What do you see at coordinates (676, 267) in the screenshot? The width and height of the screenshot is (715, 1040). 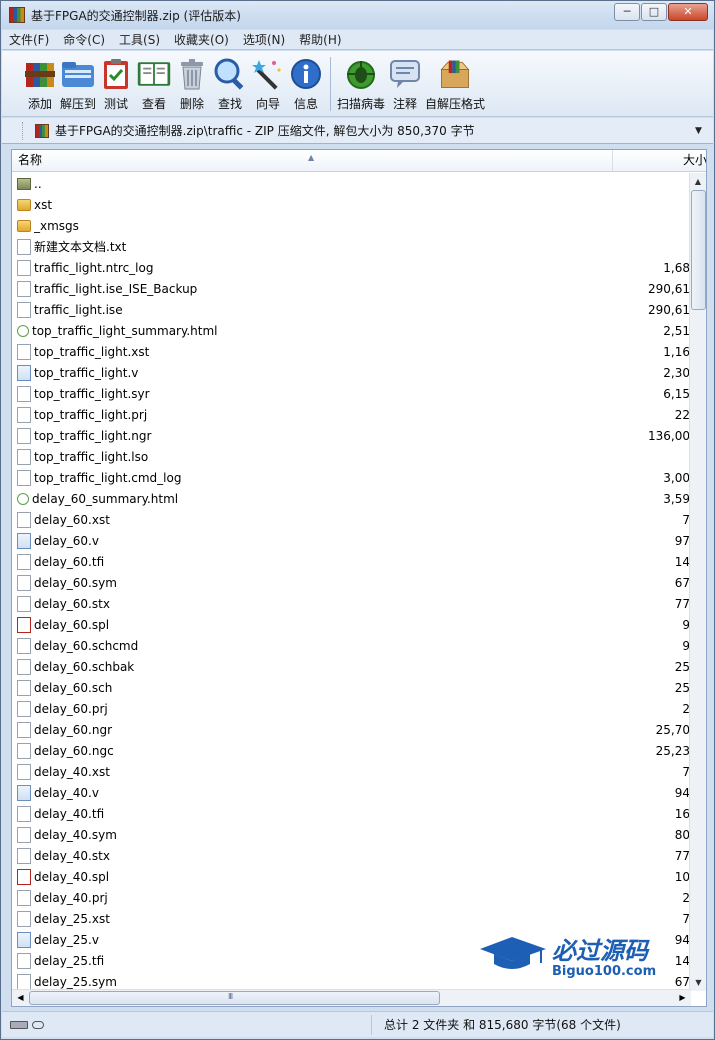 I see `file-size: 1,68` at bounding box center [676, 267].